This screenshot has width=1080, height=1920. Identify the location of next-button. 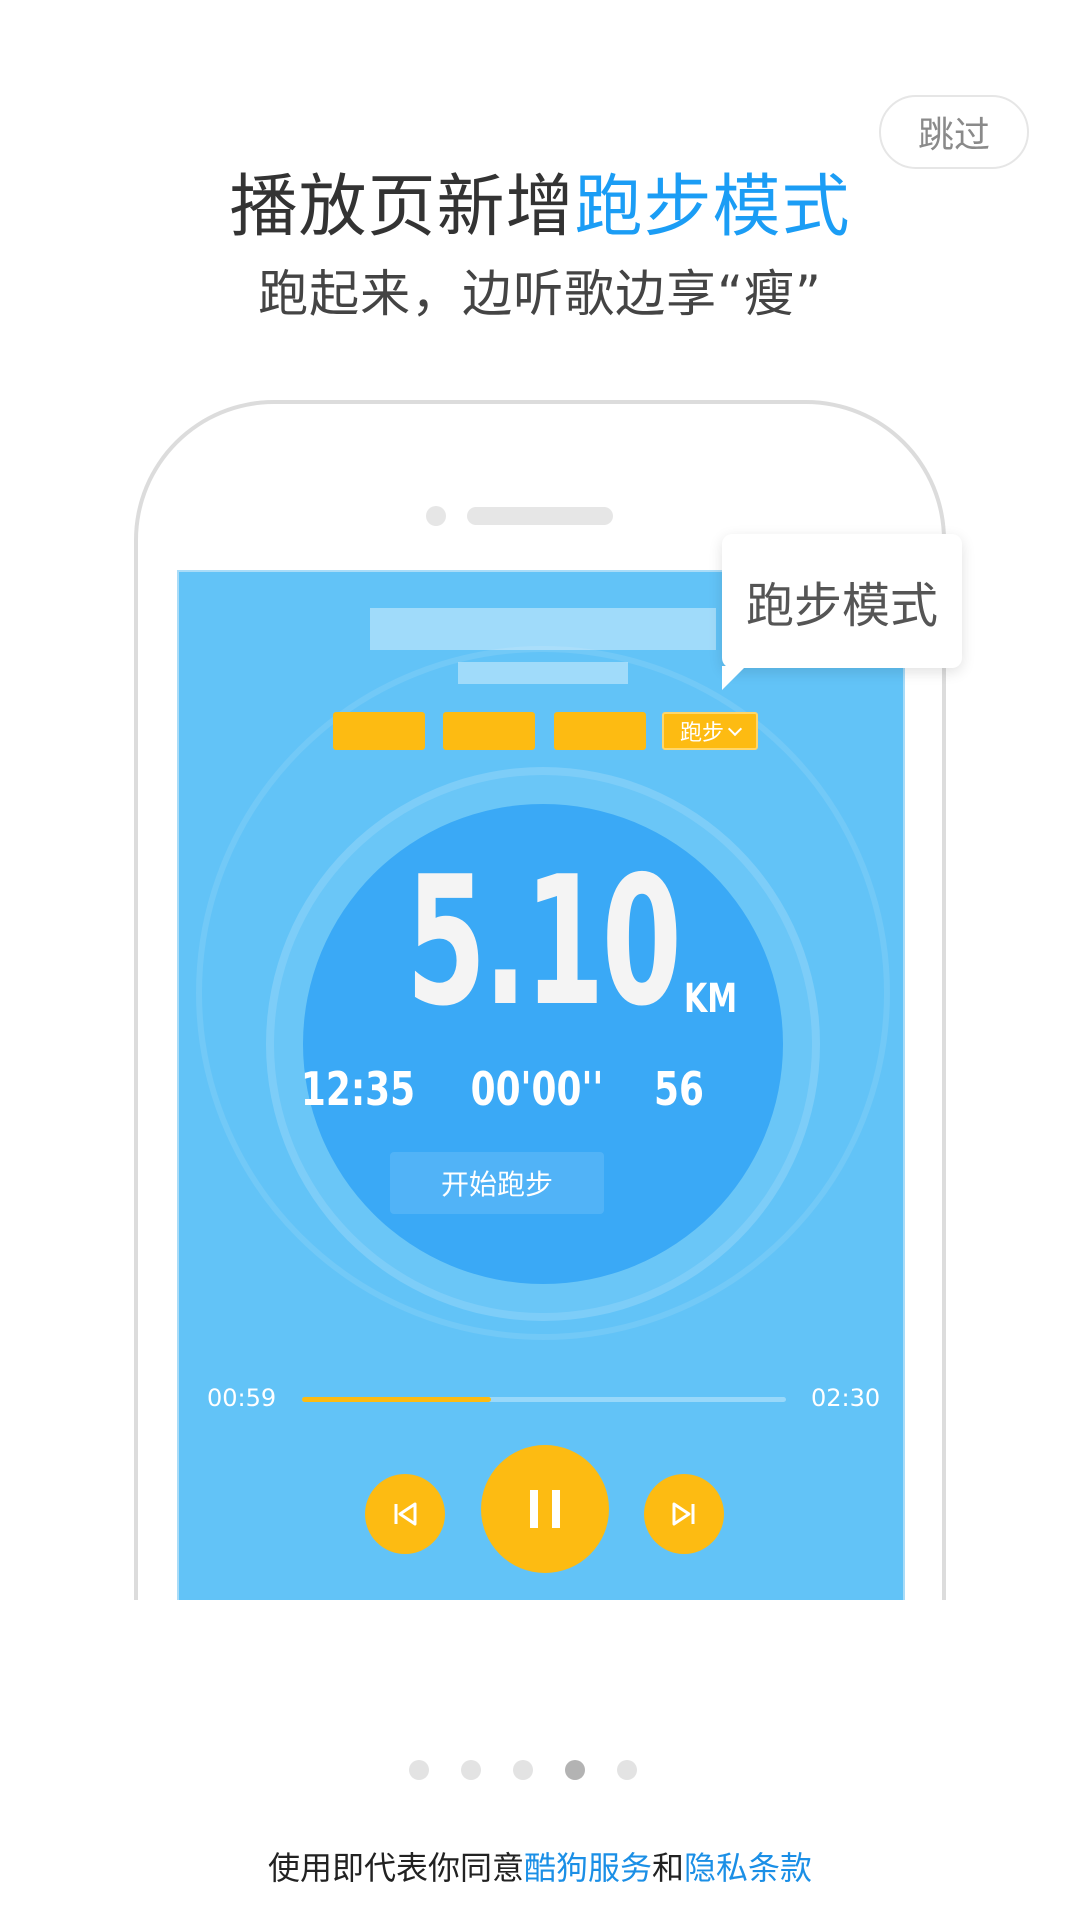
(684, 1514).